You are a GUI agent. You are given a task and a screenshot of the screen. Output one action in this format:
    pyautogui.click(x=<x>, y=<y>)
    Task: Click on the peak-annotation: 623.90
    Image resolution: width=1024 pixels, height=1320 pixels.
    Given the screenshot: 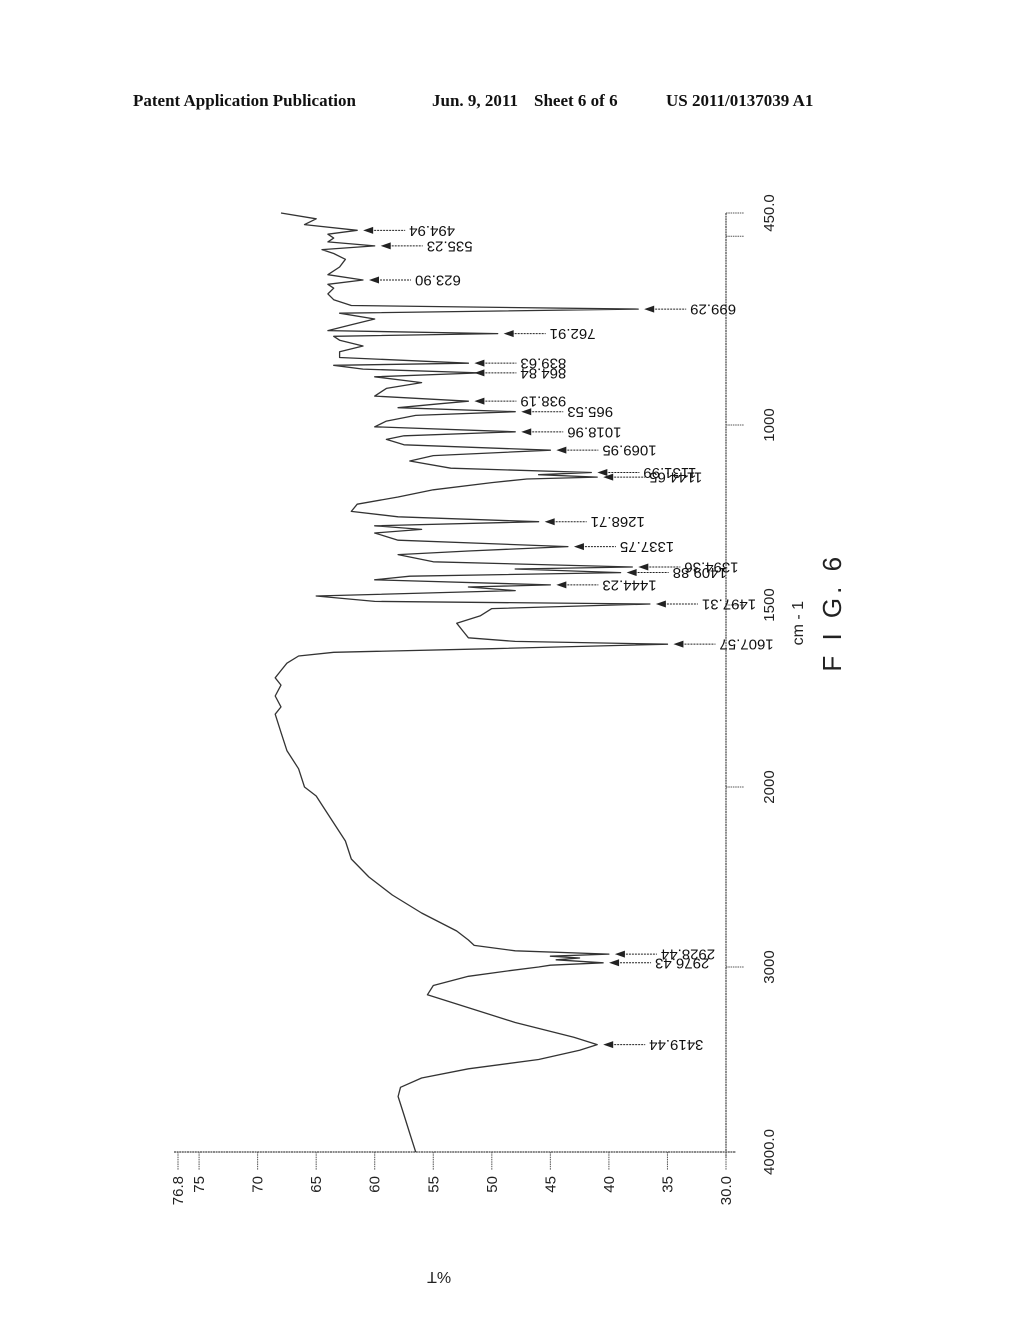 What is the action you would take?
    pyautogui.click(x=415, y=280)
    